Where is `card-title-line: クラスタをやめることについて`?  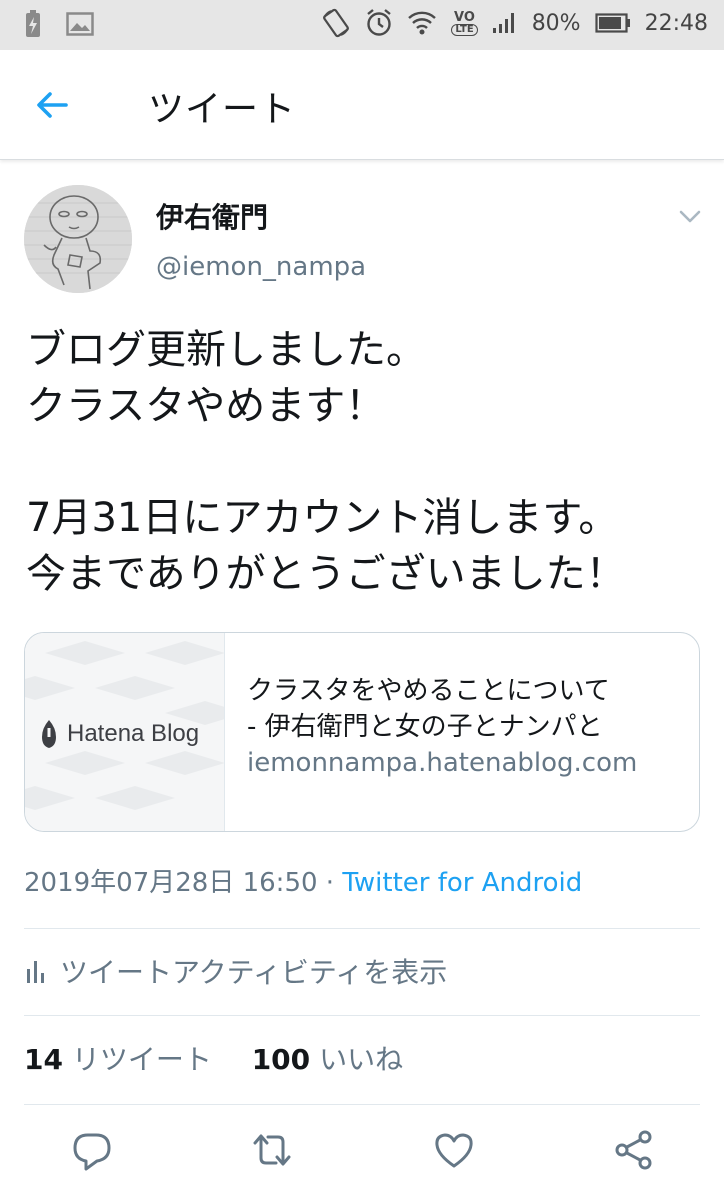
card-title-line: クラスタをやめることについて is located at coordinates (428, 691).